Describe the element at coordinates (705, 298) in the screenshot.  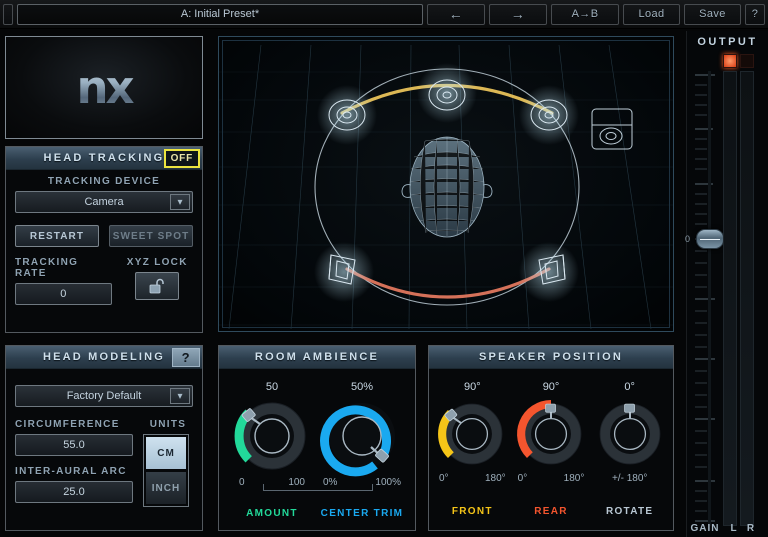
I see `gain-scale-ticks` at that location.